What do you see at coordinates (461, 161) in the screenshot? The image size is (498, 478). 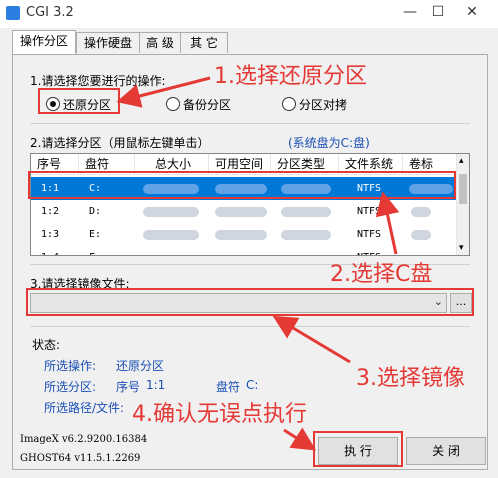 I see `scroll-up-icon: ▴` at bounding box center [461, 161].